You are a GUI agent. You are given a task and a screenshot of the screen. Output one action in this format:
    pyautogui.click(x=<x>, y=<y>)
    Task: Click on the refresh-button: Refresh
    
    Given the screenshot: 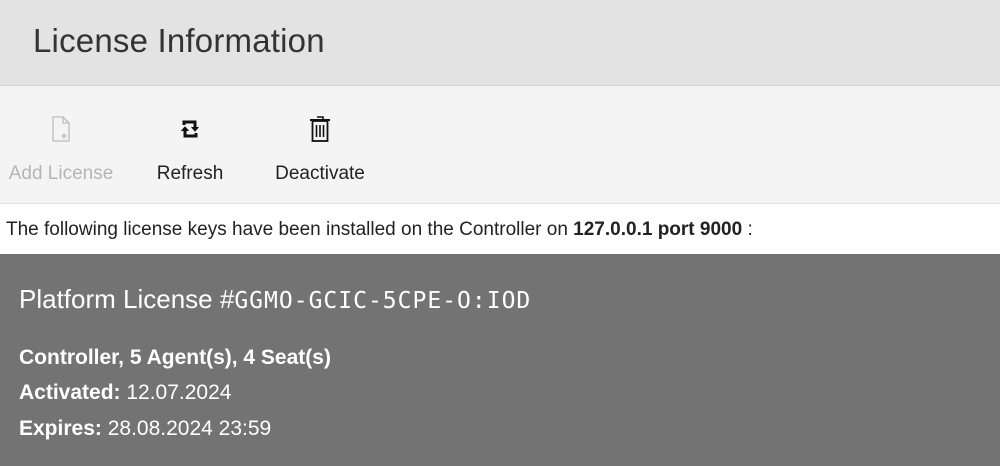 What is the action you would take?
    pyautogui.click(x=190, y=144)
    